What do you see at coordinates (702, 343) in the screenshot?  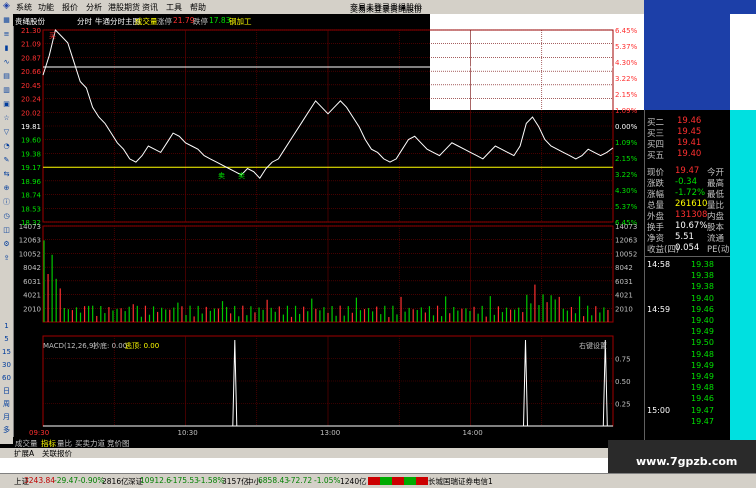 I see `tick-price: 19.50` at bounding box center [702, 343].